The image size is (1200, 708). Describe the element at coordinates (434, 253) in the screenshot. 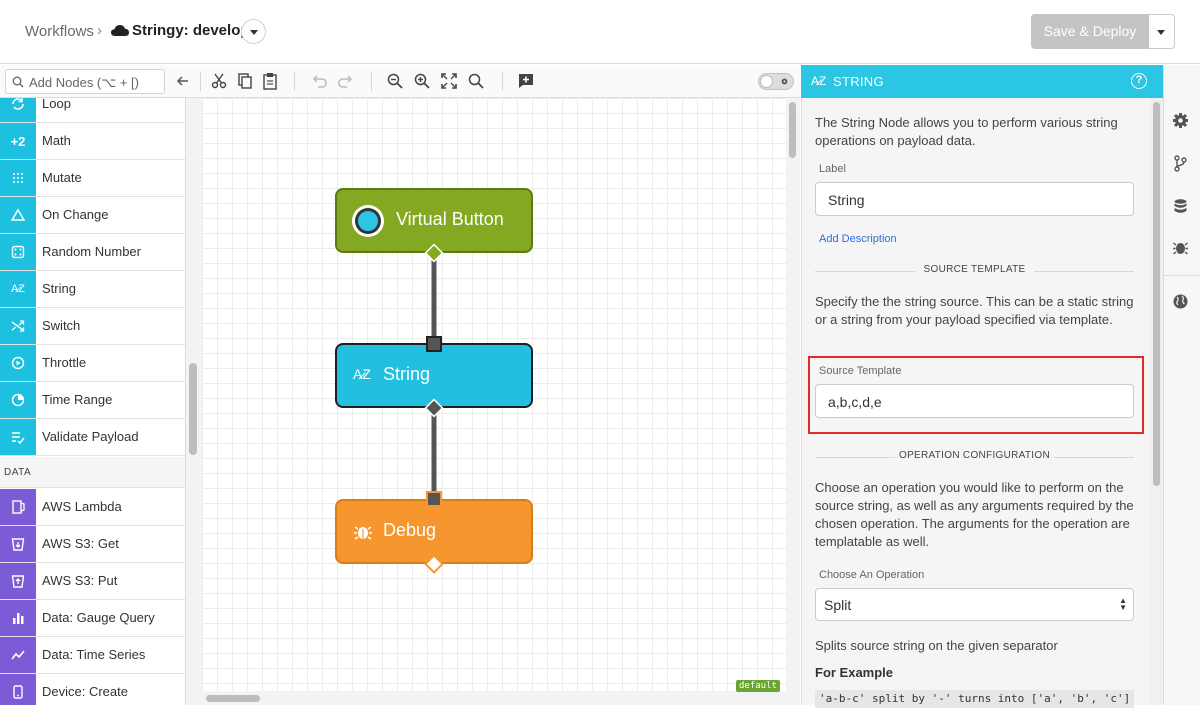

I see `port-vb-out` at that location.